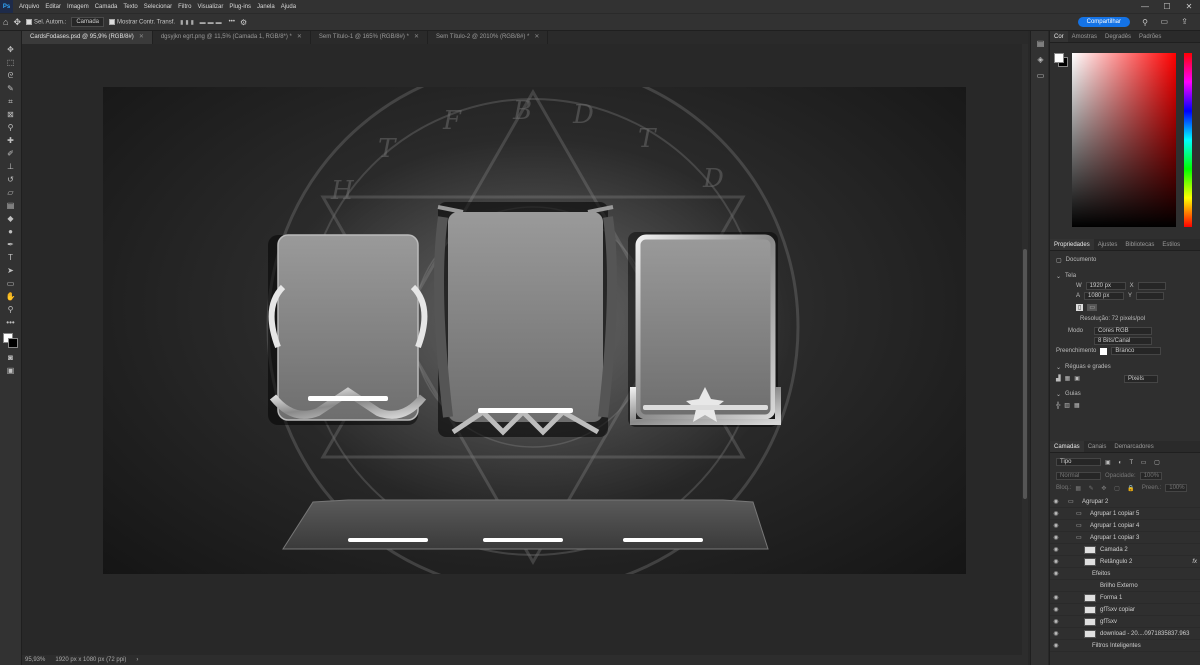 Image resolution: width=1200 pixels, height=665 pixels. What do you see at coordinates (1118, 36) in the screenshot?
I see `tab-degrades: Degradês` at bounding box center [1118, 36].